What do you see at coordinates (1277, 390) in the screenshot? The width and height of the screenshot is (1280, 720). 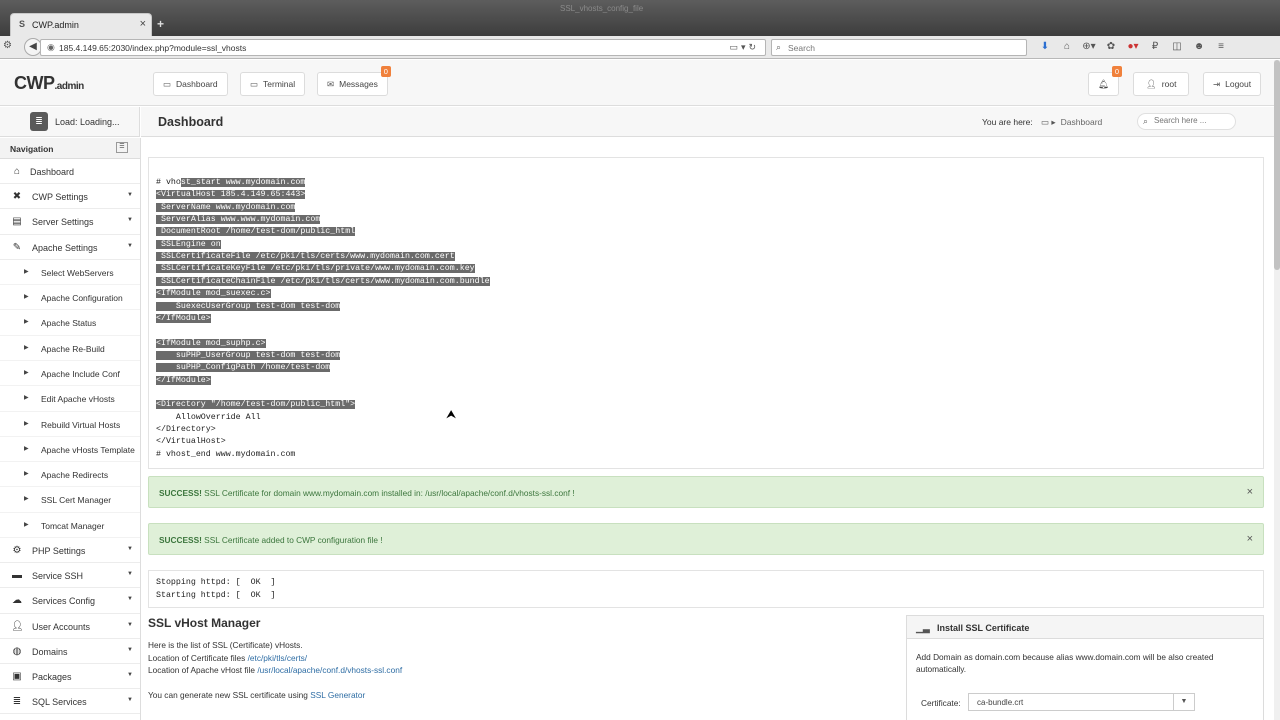 I see `page-scrollbar` at bounding box center [1277, 390].